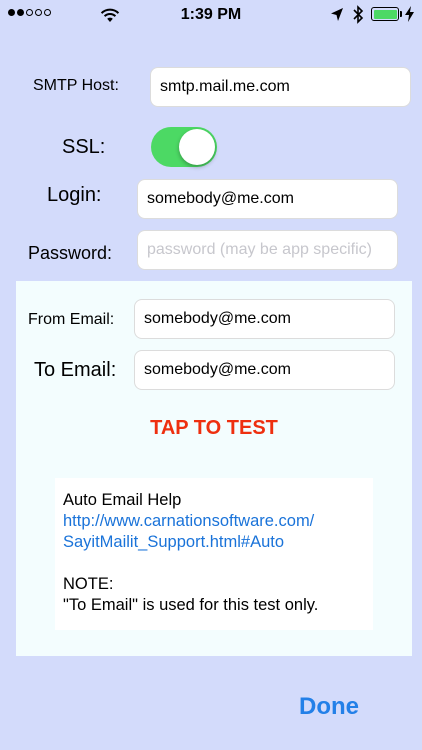 The height and width of the screenshot is (750, 422). I want to click on done-button: Done, so click(329, 707).